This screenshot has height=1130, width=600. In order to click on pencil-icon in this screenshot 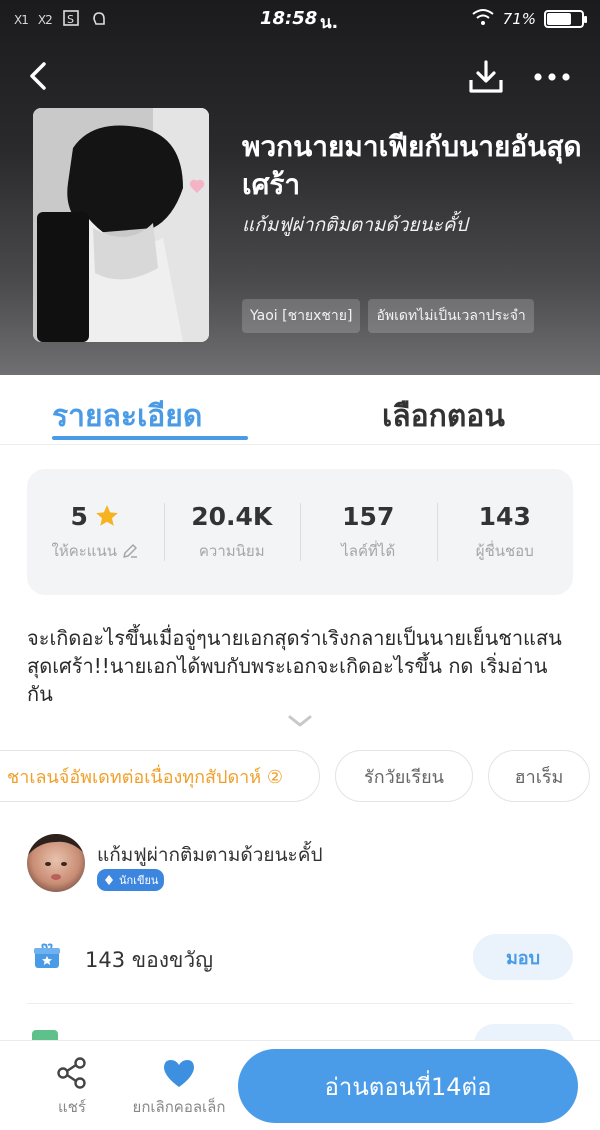, I will do `click(130, 550)`.